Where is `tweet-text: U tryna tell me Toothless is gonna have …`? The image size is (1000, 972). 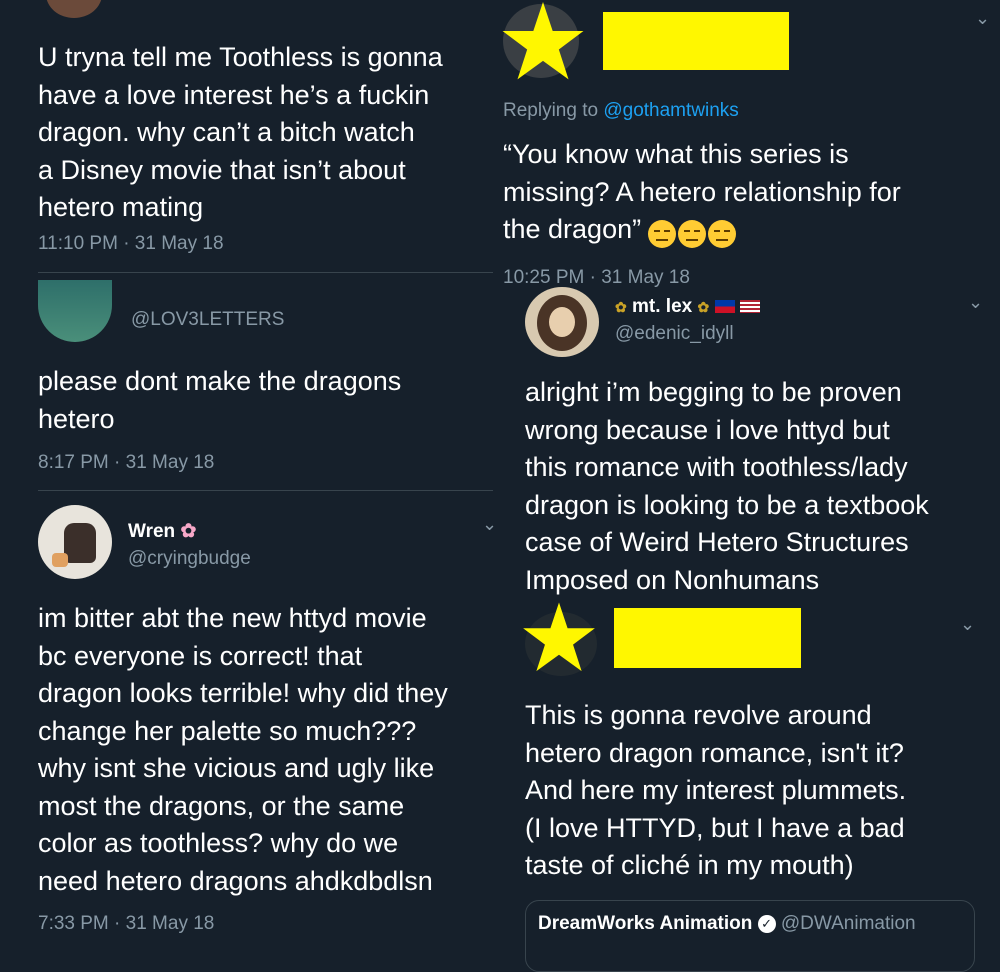 tweet-text: U tryna tell me Toothless is gonna have … is located at coordinates (240, 132).